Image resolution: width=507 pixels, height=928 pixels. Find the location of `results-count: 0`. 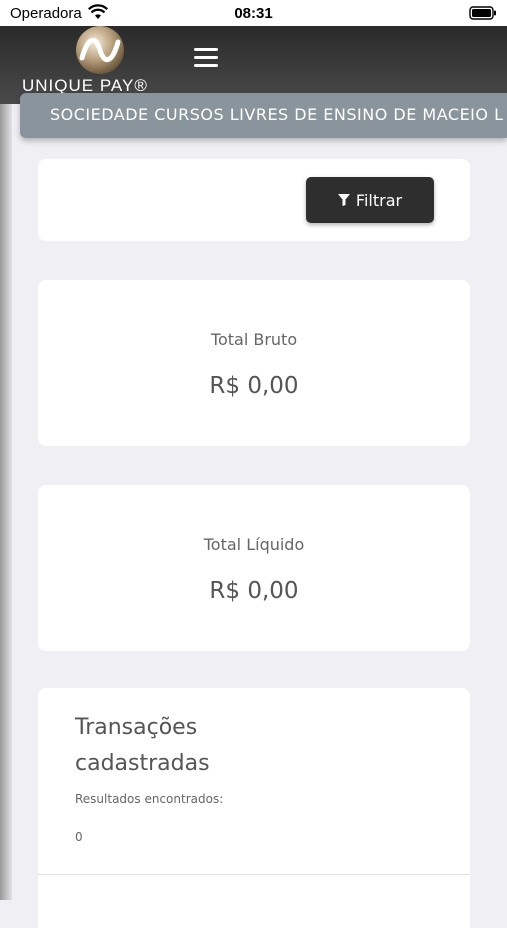

results-count: 0 is located at coordinates (79, 837).